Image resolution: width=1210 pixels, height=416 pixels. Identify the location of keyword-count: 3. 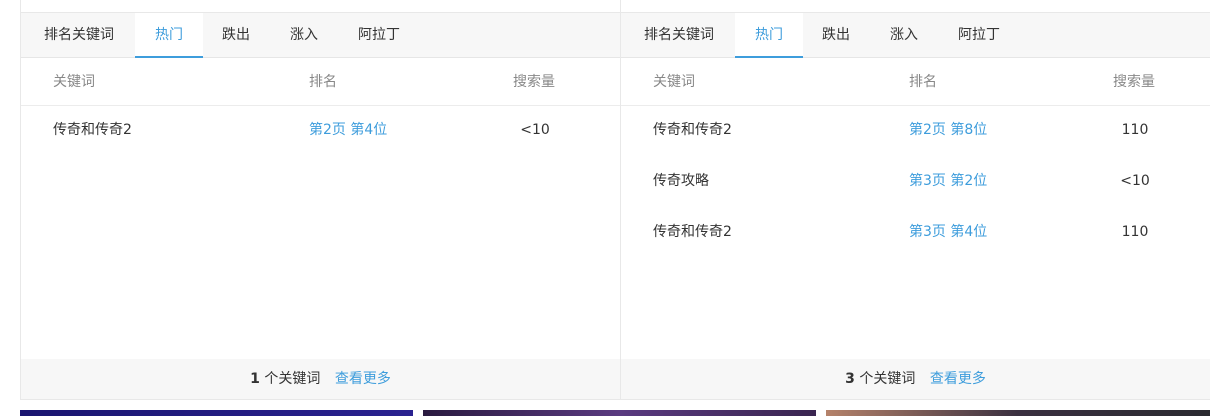
(850, 379).